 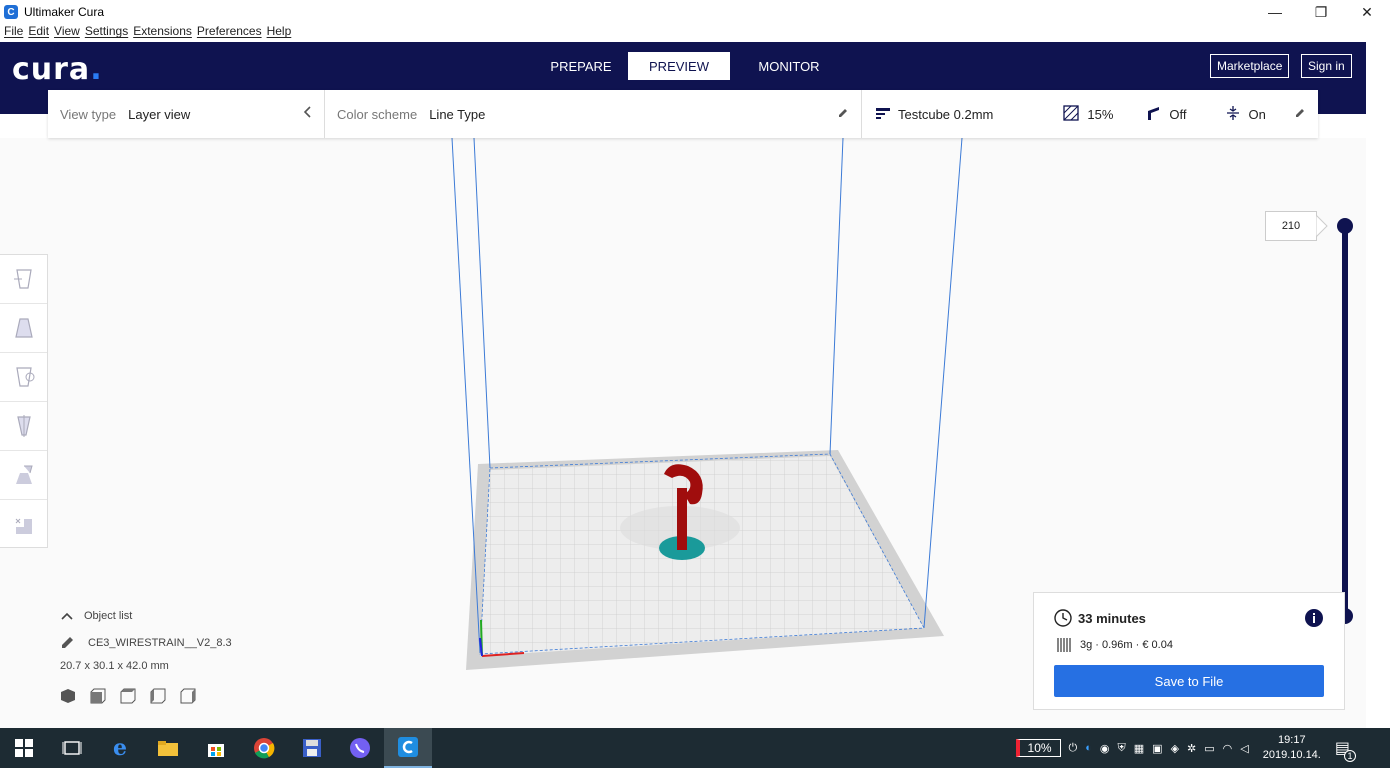 What do you see at coordinates (1326, 66) in the screenshot?
I see `signin-button: Sign in` at bounding box center [1326, 66].